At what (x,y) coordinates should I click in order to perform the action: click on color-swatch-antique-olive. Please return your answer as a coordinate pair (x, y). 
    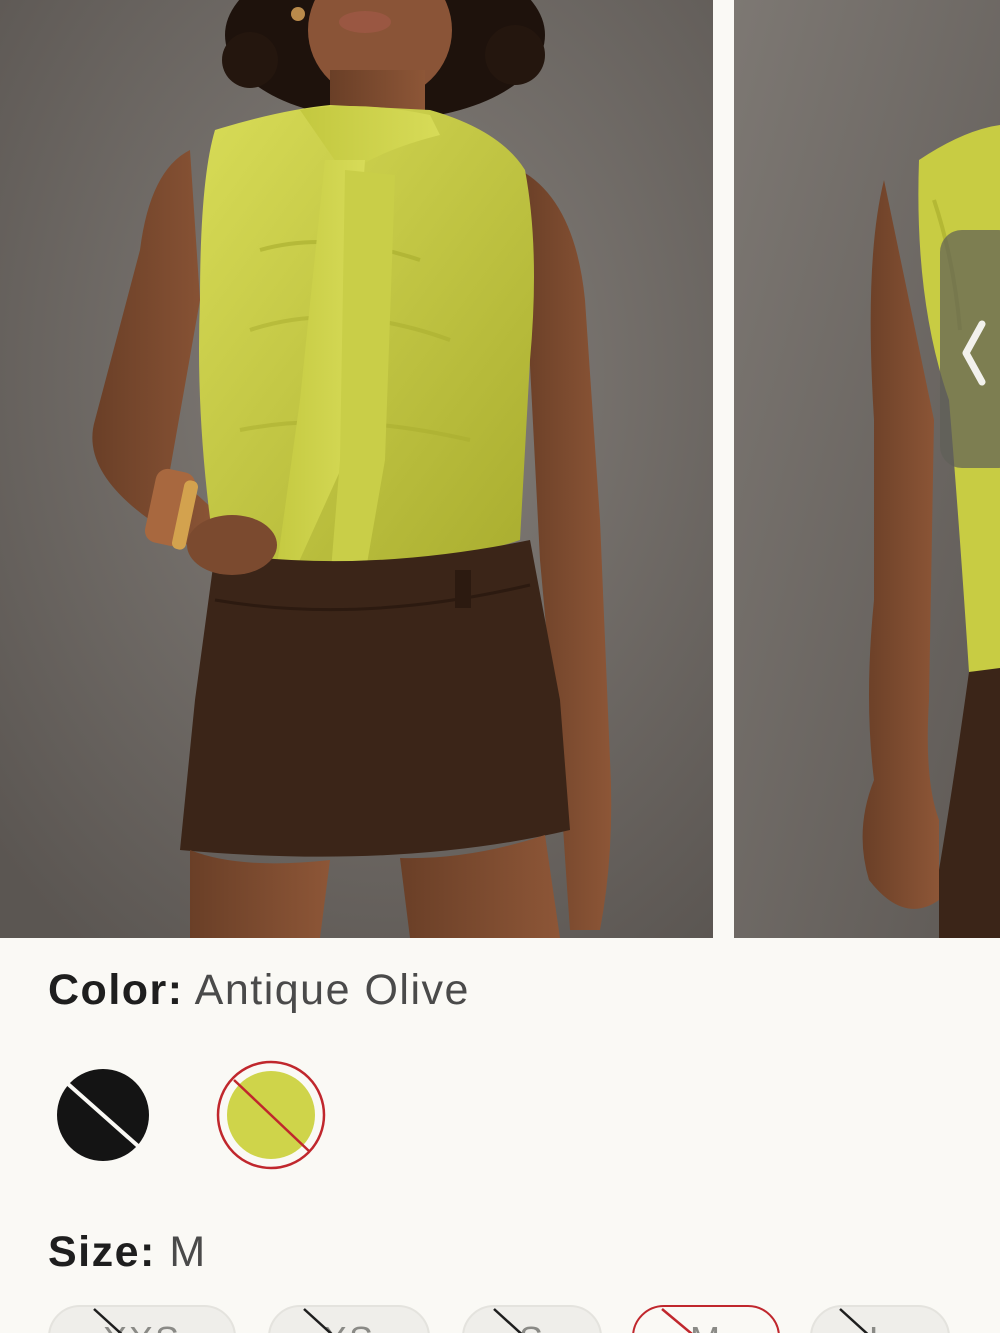
    Looking at the image, I should click on (271, 1115).